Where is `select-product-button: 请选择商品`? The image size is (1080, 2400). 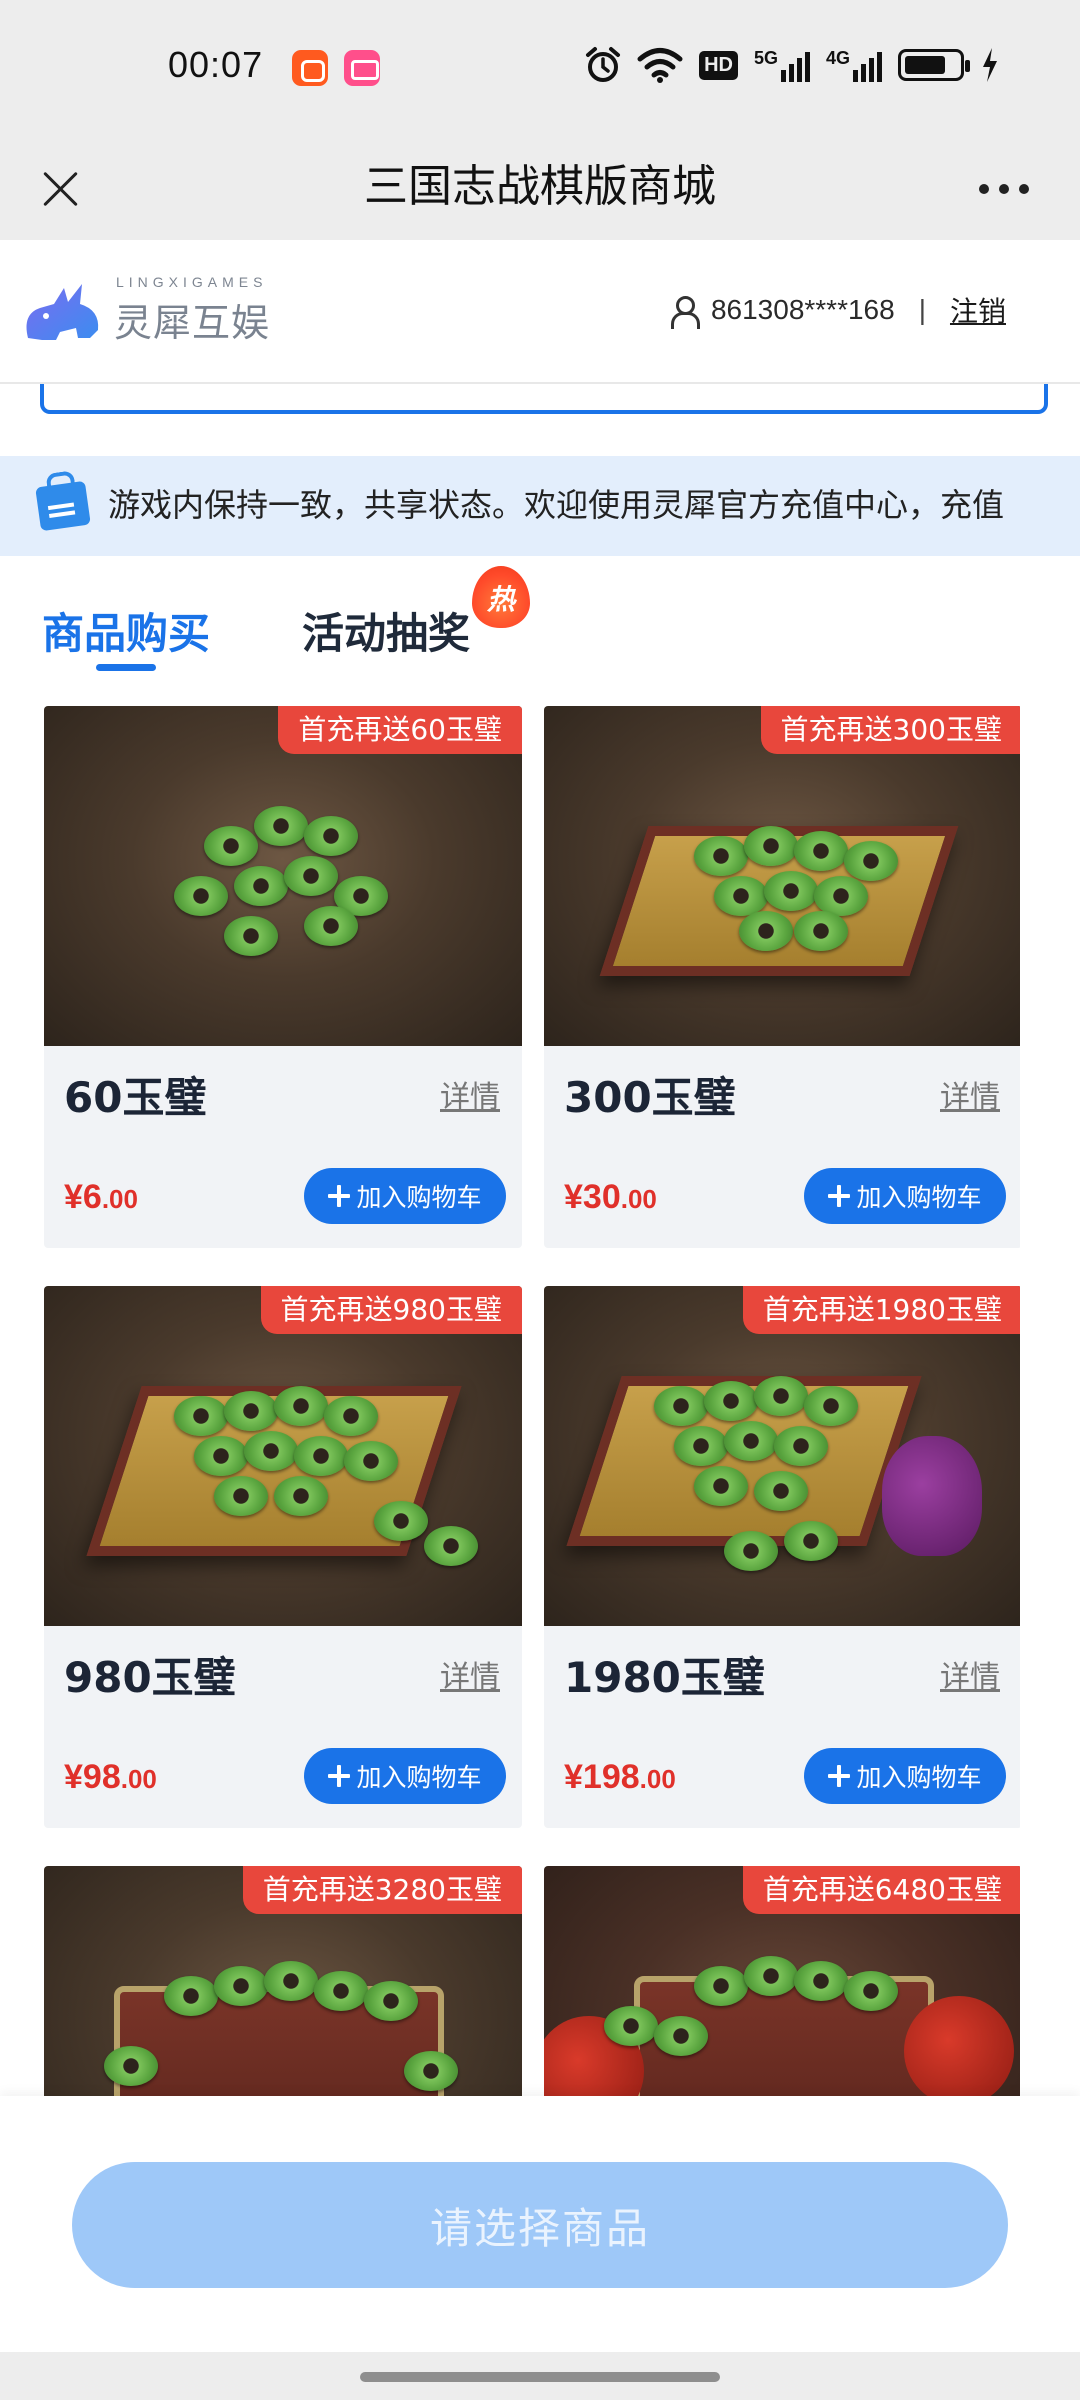 select-product-button: 请选择商品 is located at coordinates (540, 2225).